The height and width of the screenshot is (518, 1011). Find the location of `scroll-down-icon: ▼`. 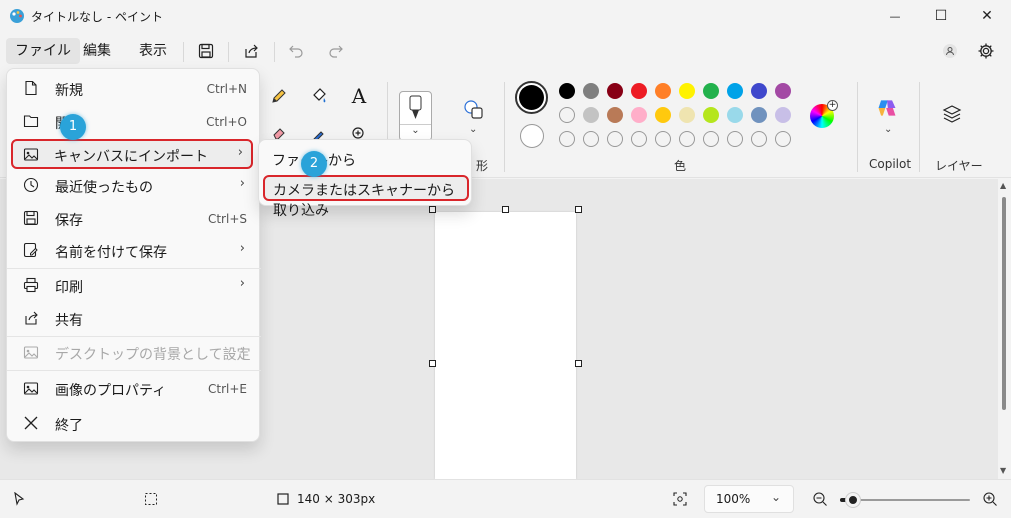

scroll-down-icon: ▼ is located at coordinates (1003, 470).